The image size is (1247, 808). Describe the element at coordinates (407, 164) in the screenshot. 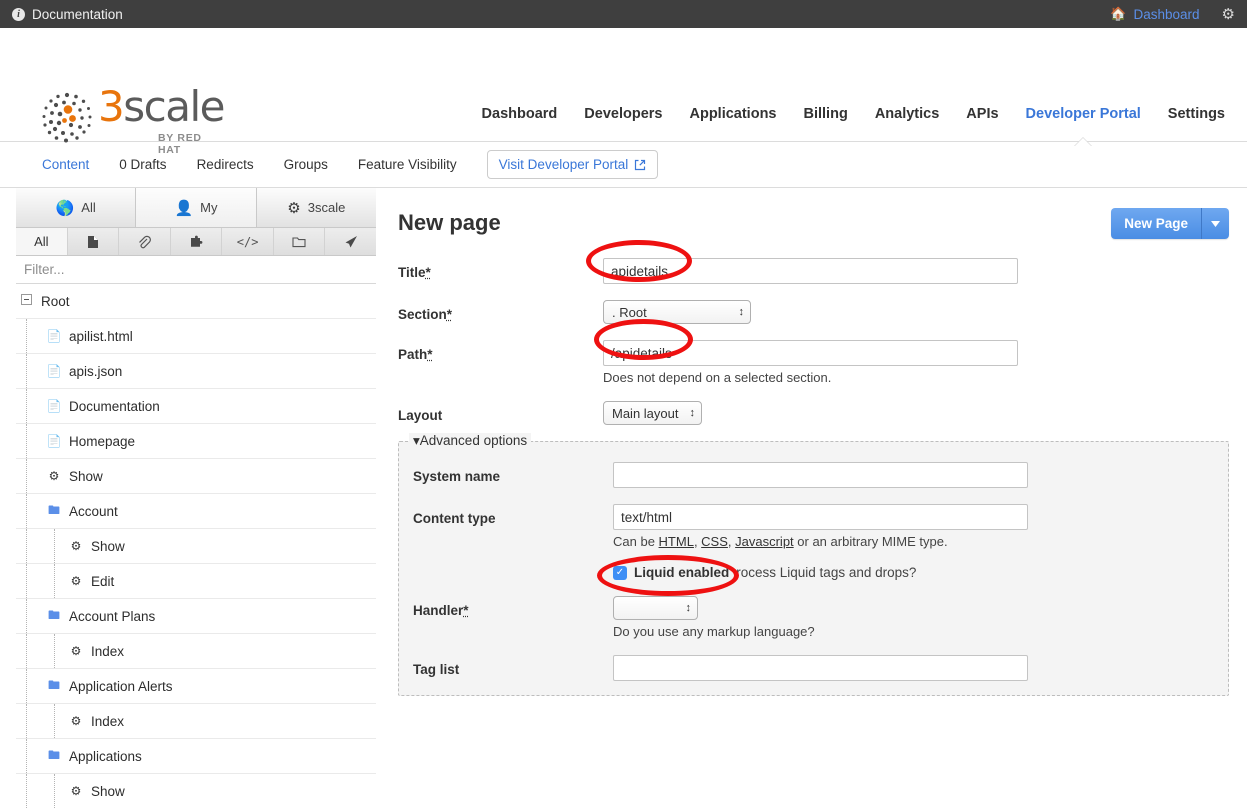

I see `subnav-item-feature-visibility: Feature Visibility` at that location.